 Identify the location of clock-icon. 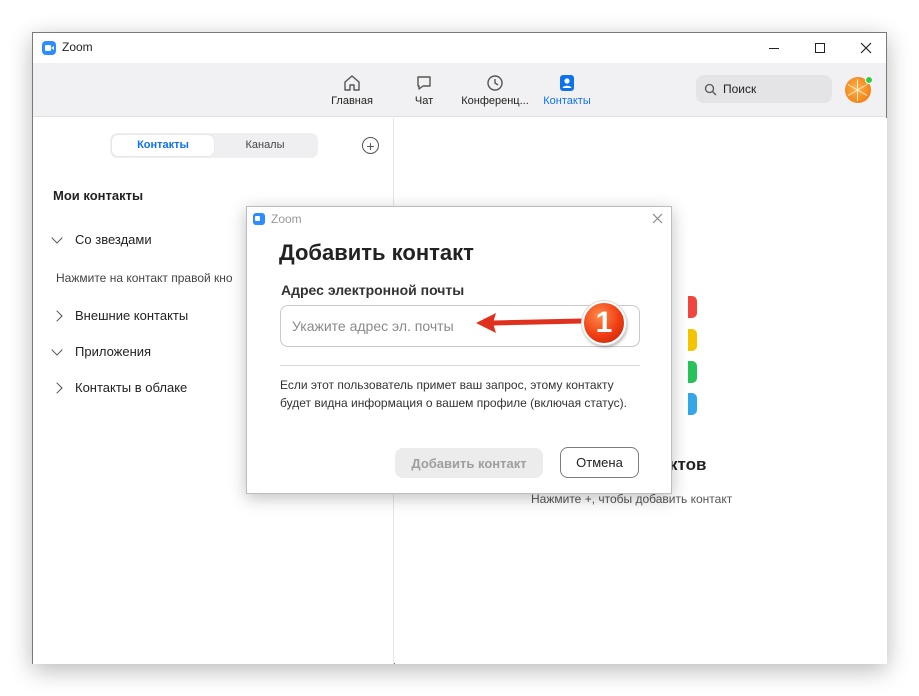
(495, 83).